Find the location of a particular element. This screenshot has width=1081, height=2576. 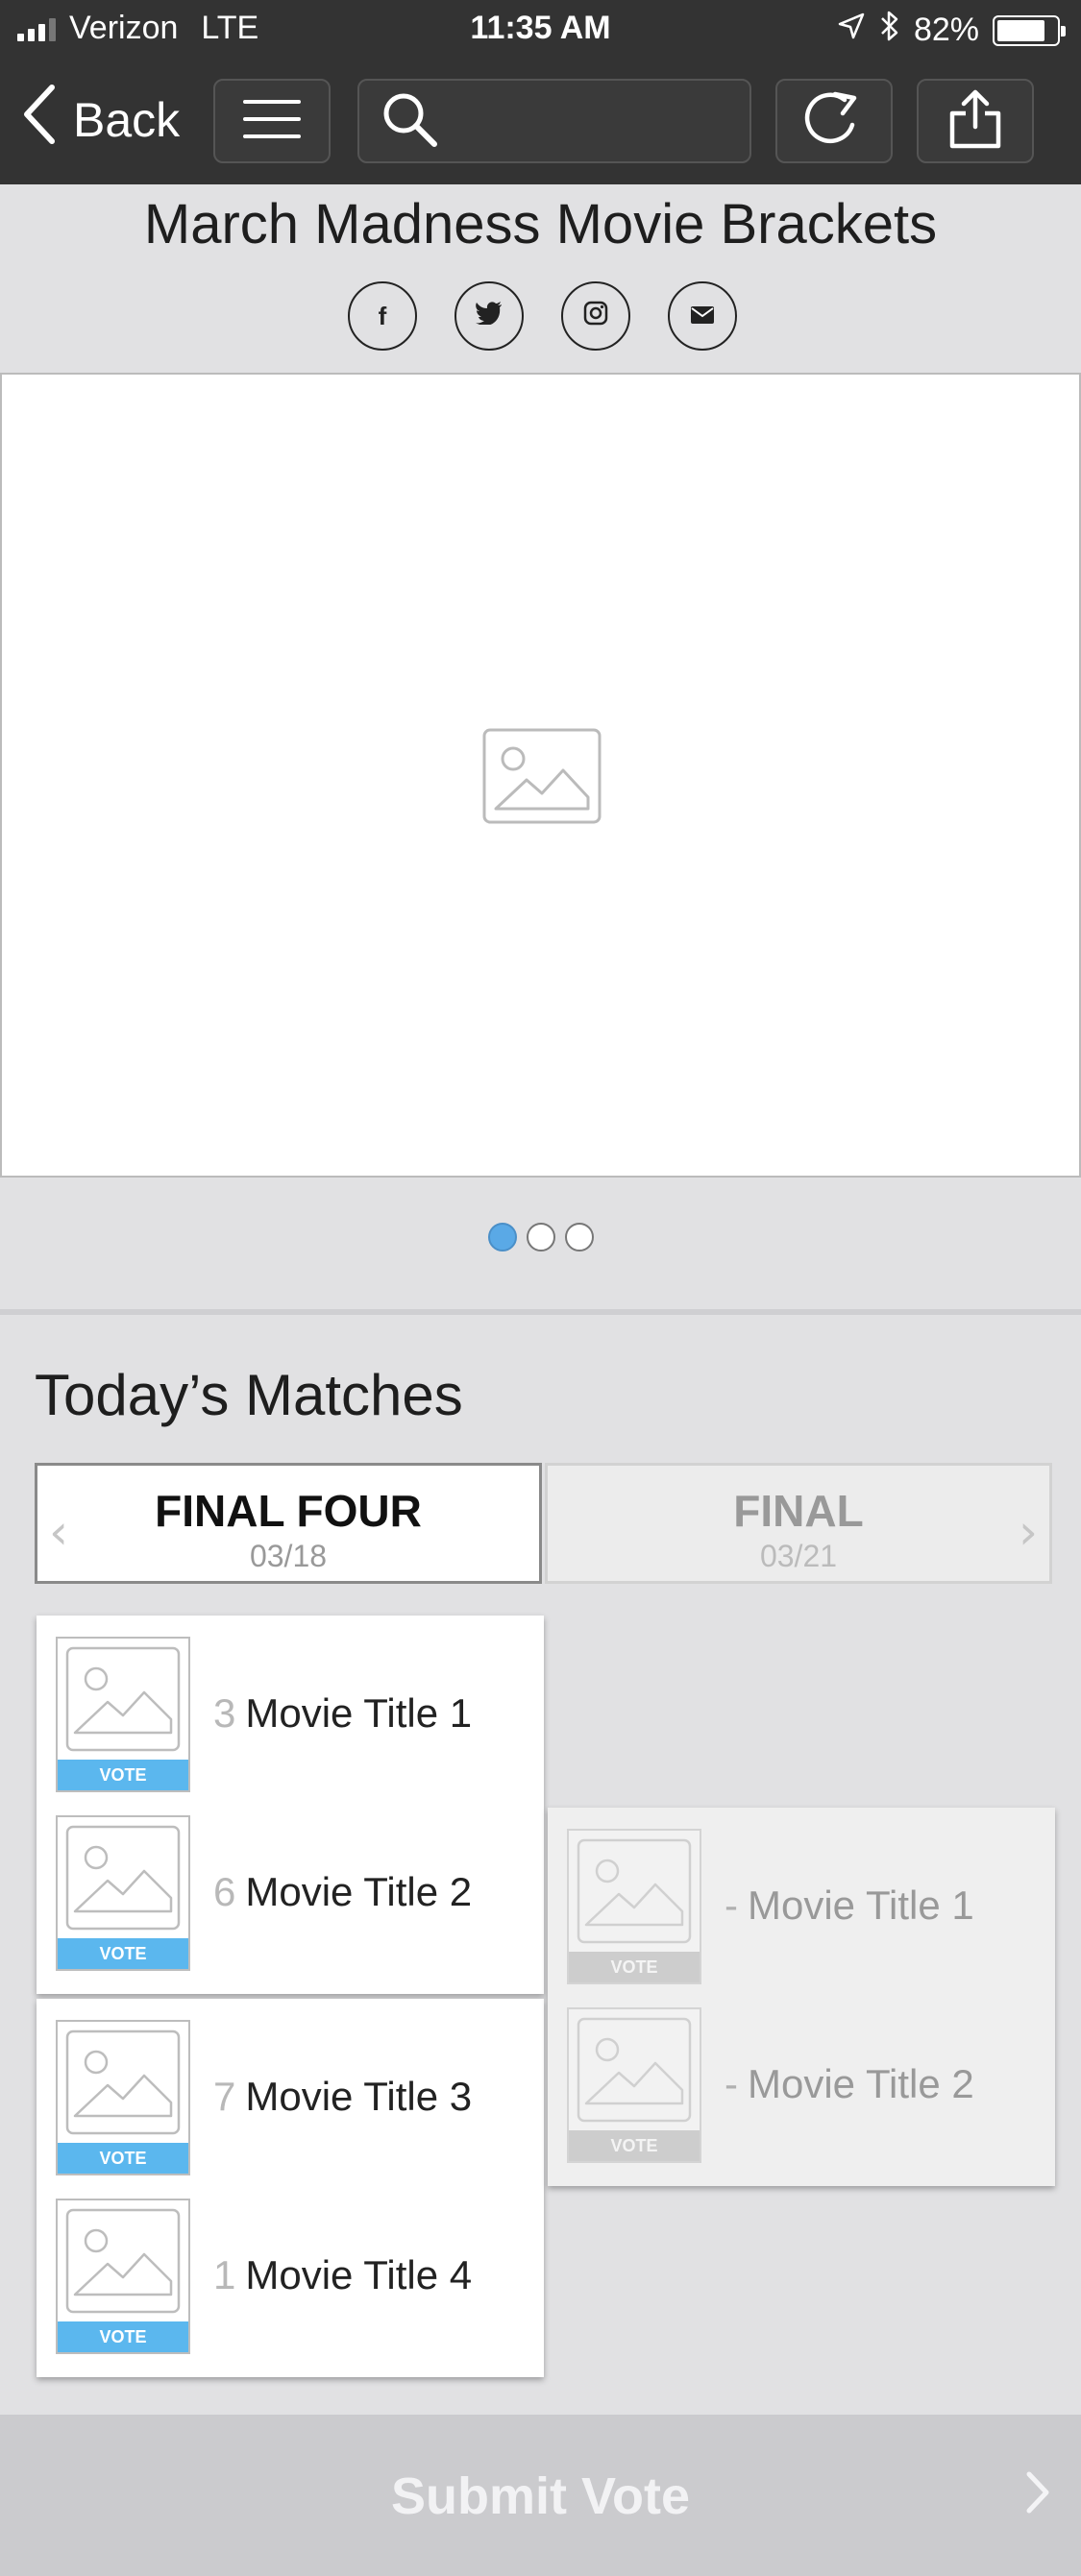

chevron-right-icon: › is located at coordinates (1028, 1532).